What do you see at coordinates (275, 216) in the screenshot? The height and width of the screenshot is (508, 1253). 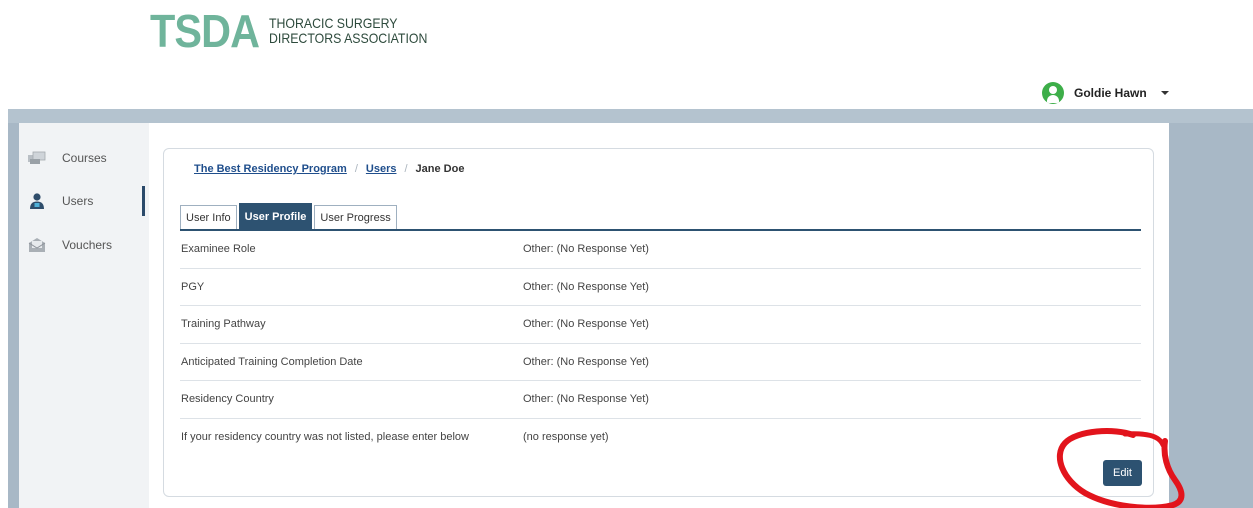 I see `tab-user-profile: User Profile` at bounding box center [275, 216].